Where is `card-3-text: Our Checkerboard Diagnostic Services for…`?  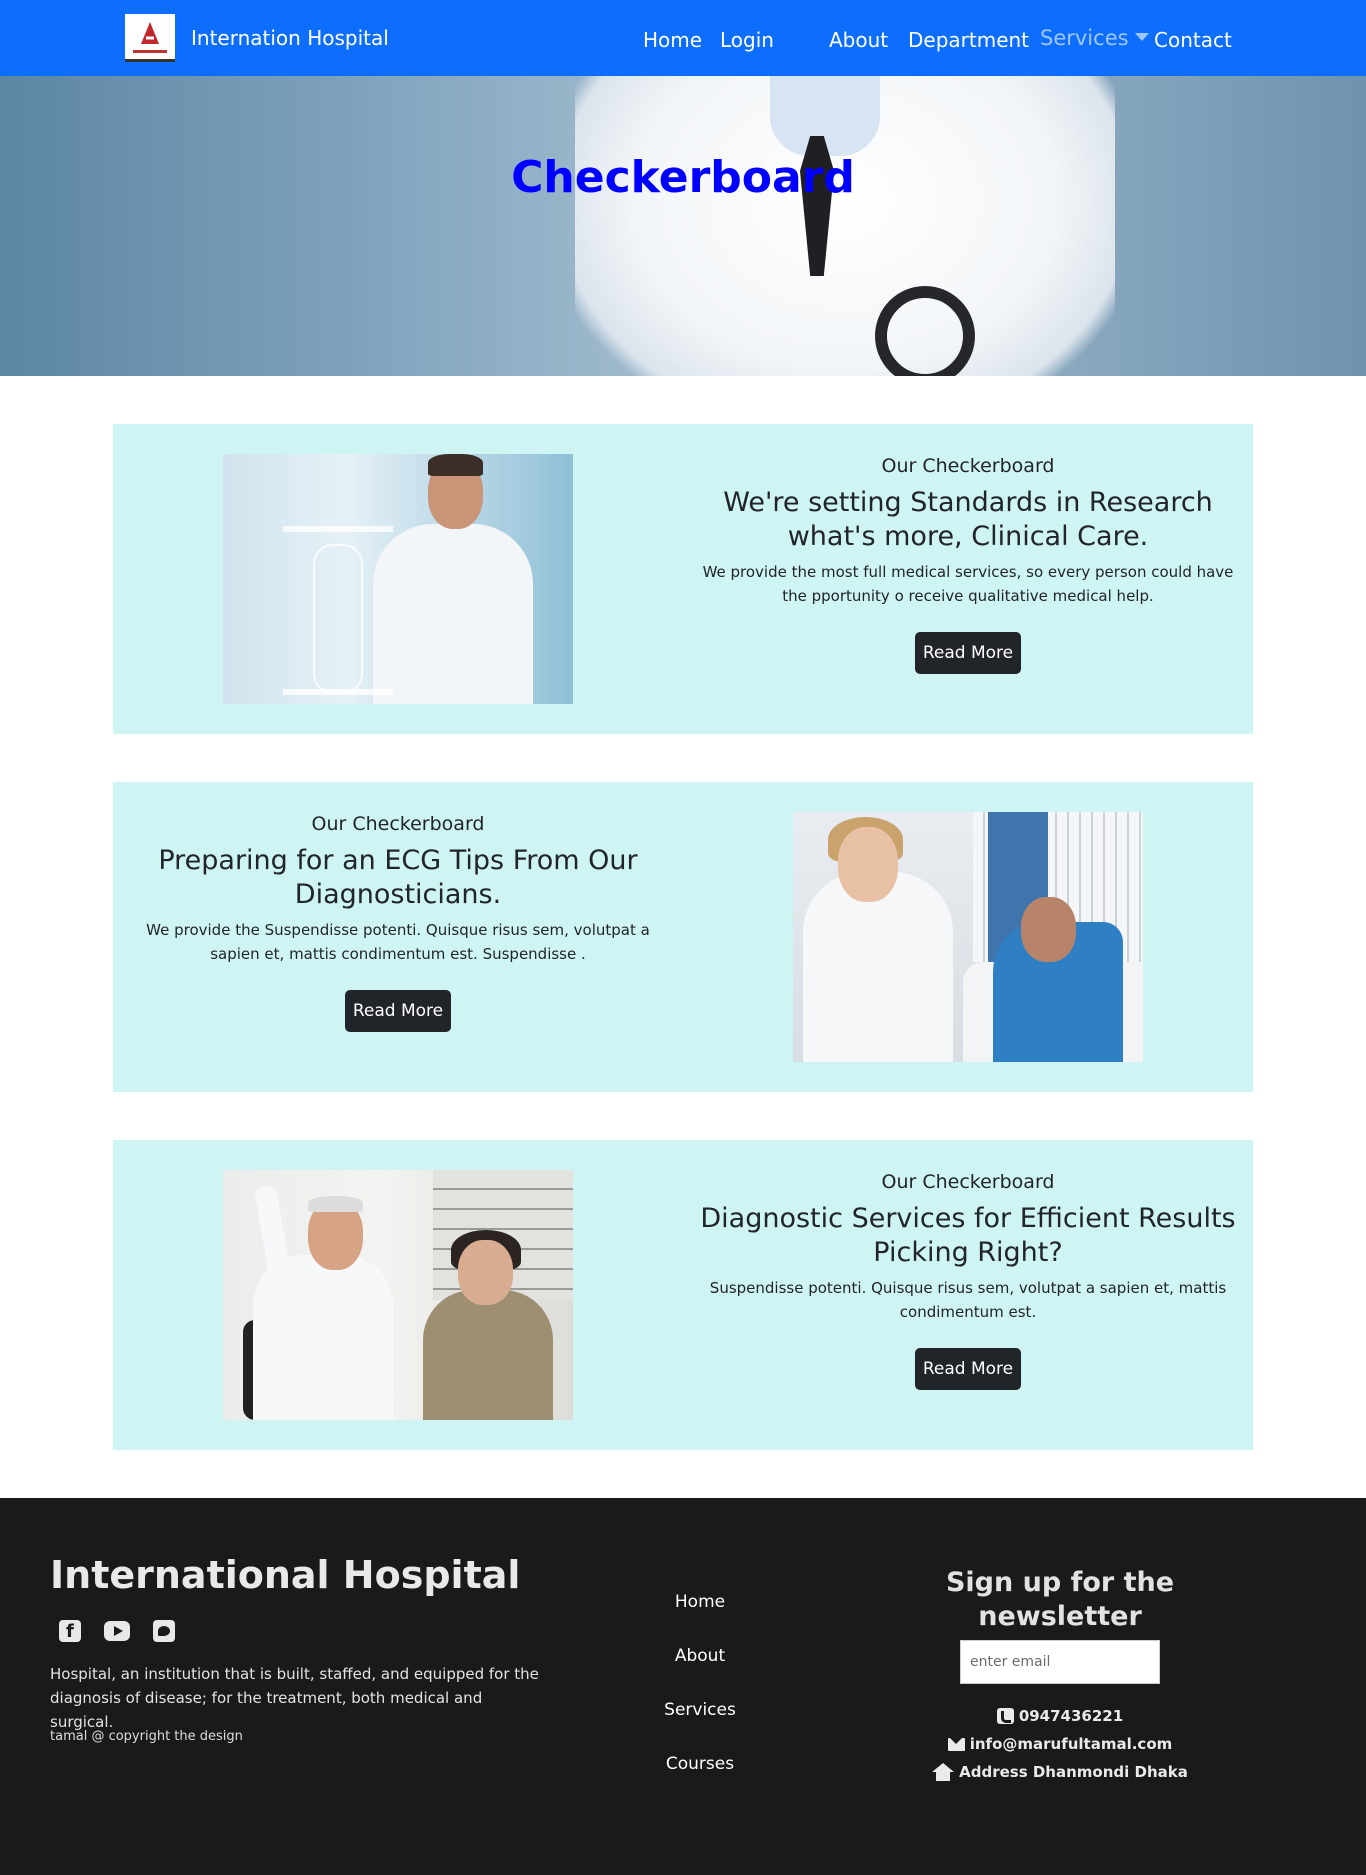
card-3-text: Our Checkerboard Diagnostic Services for… is located at coordinates (968, 1265).